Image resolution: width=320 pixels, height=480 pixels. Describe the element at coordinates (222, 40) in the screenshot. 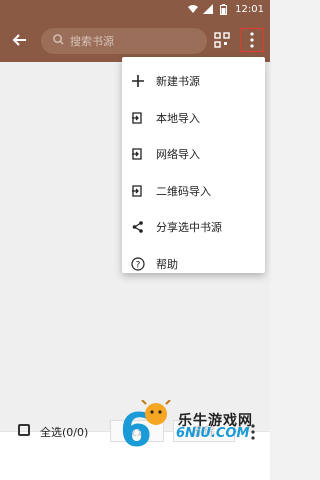

I see `qr-scan-icon` at that location.